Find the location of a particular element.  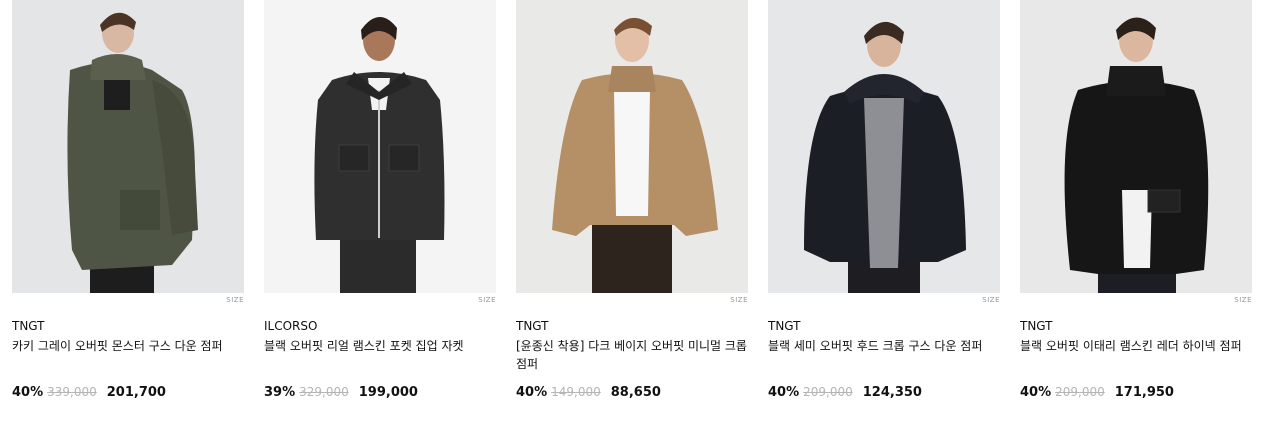

sale-price: 171,950 is located at coordinates (1144, 392).